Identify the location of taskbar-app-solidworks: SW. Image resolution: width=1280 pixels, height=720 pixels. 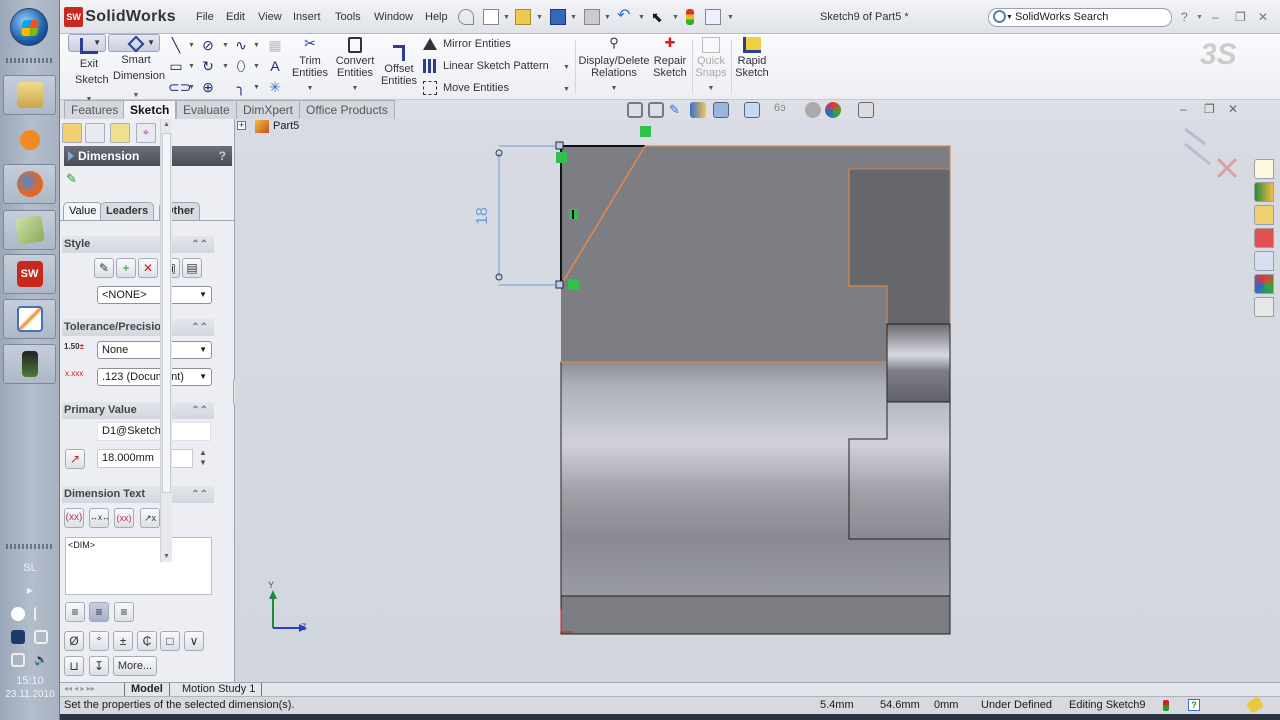
(29, 274).